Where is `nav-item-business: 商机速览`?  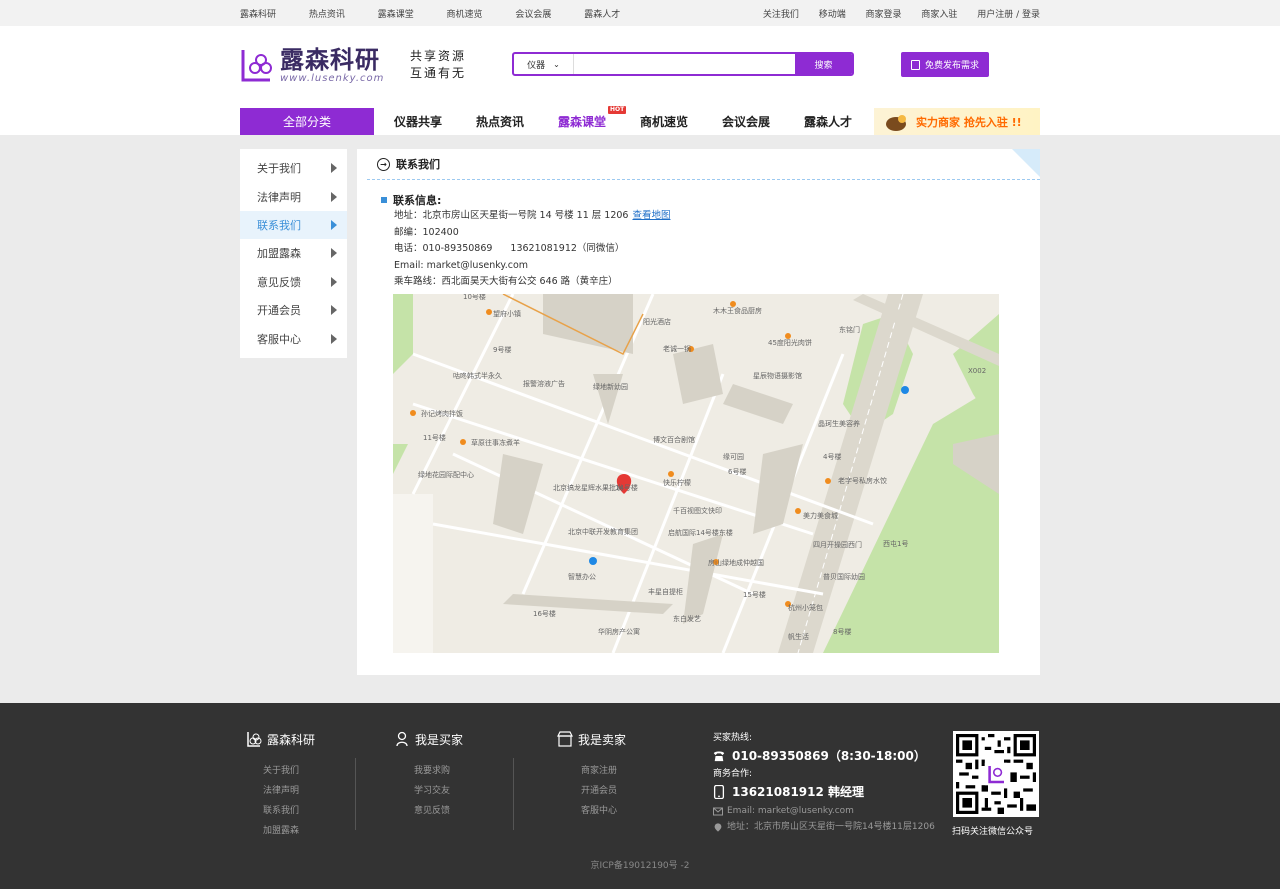 nav-item-business: 商机速览 is located at coordinates (681, 121).